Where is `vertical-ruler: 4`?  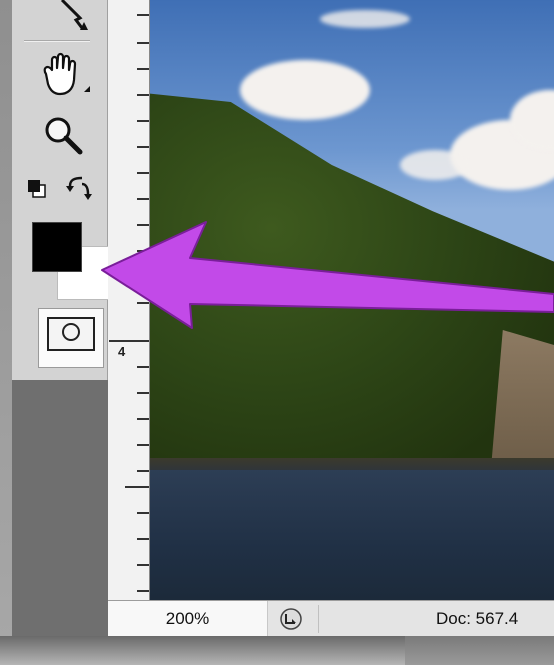 vertical-ruler: 4 is located at coordinates (129, 300).